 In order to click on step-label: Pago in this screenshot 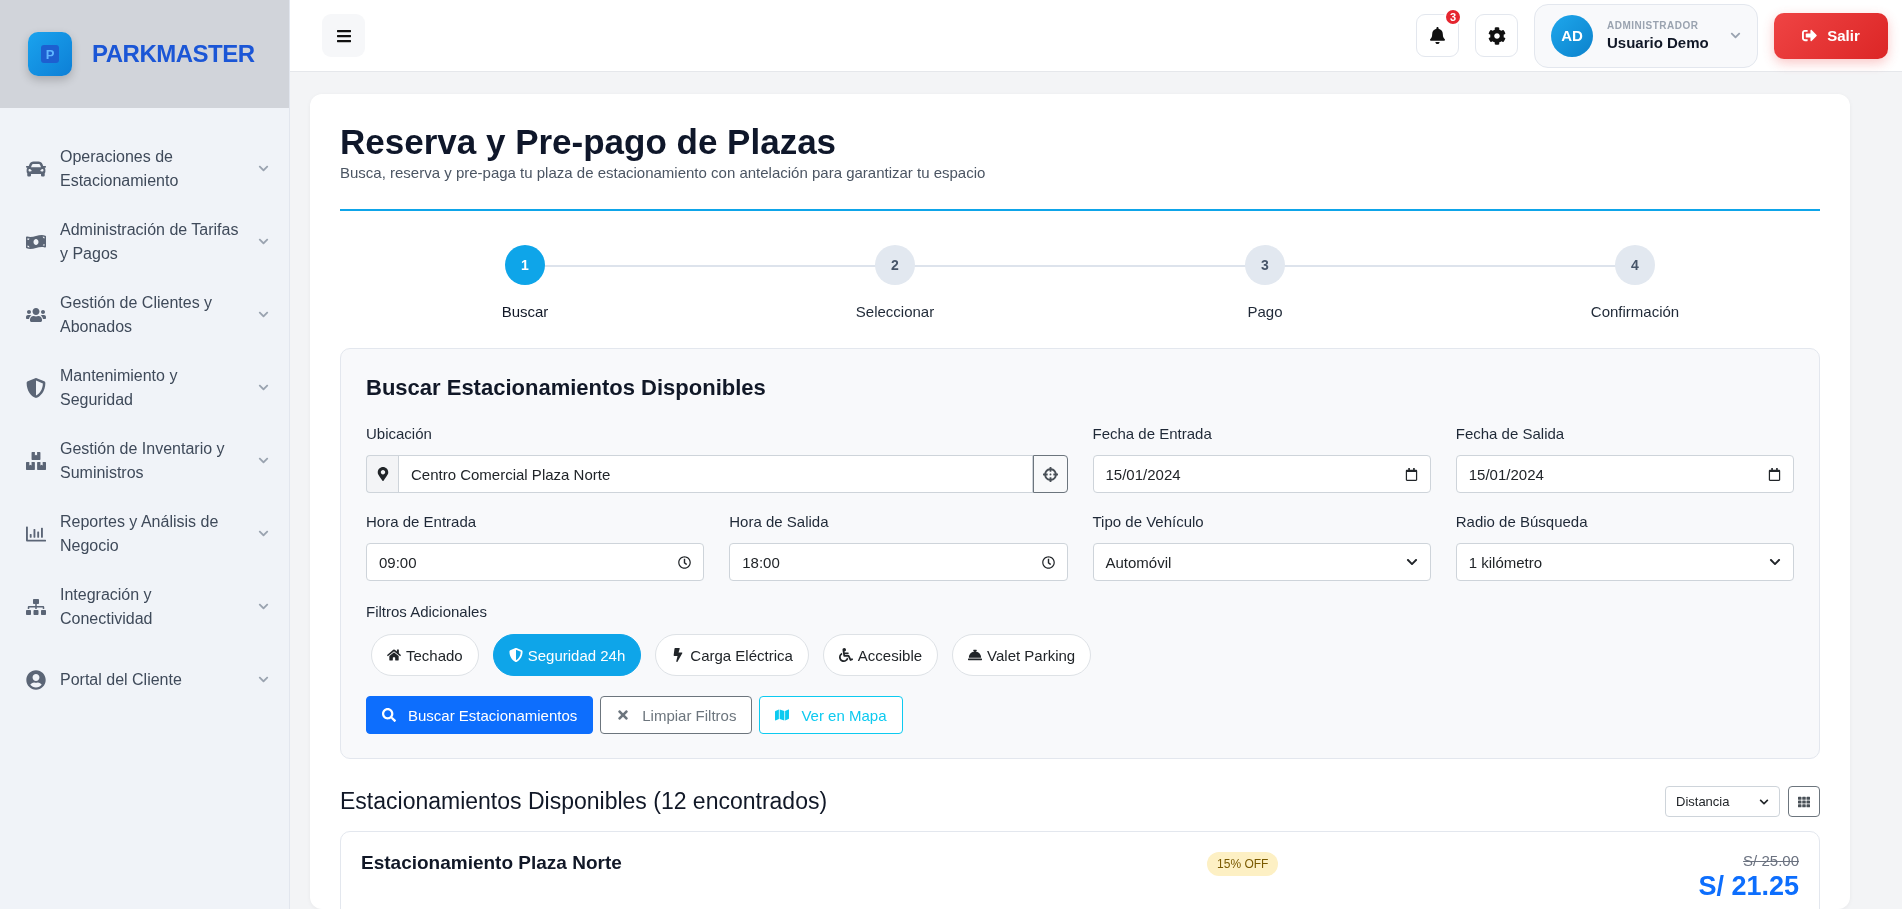, I will do `click(1265, 312)`.